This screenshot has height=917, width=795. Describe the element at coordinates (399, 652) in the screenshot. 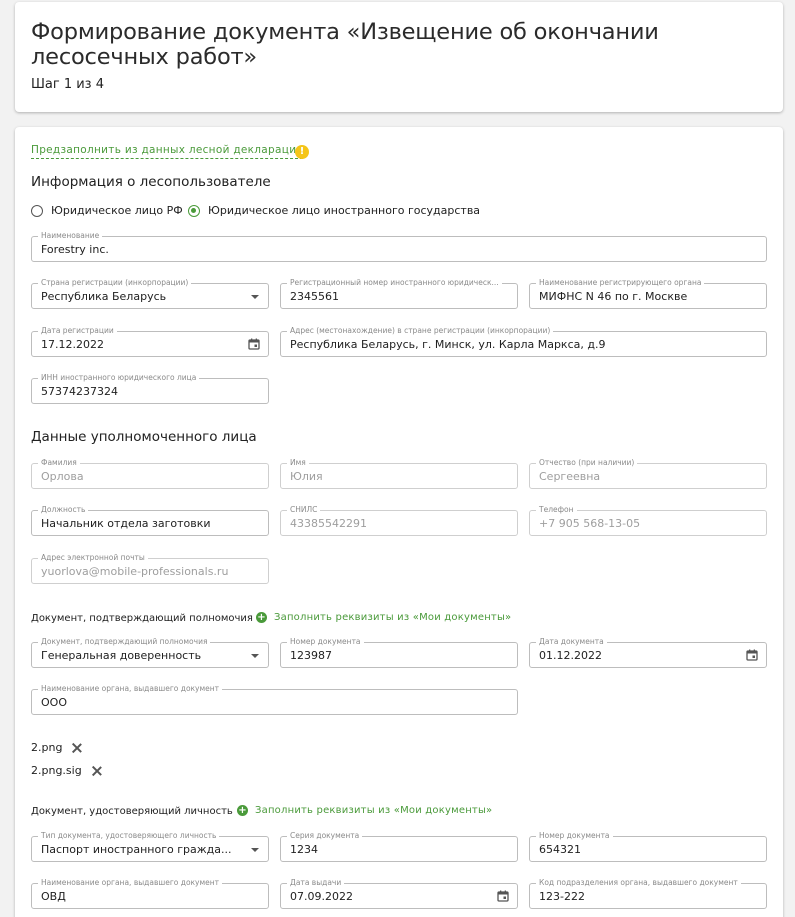

I see `authority-doc-number-field: Номер документа 123987` at that location.